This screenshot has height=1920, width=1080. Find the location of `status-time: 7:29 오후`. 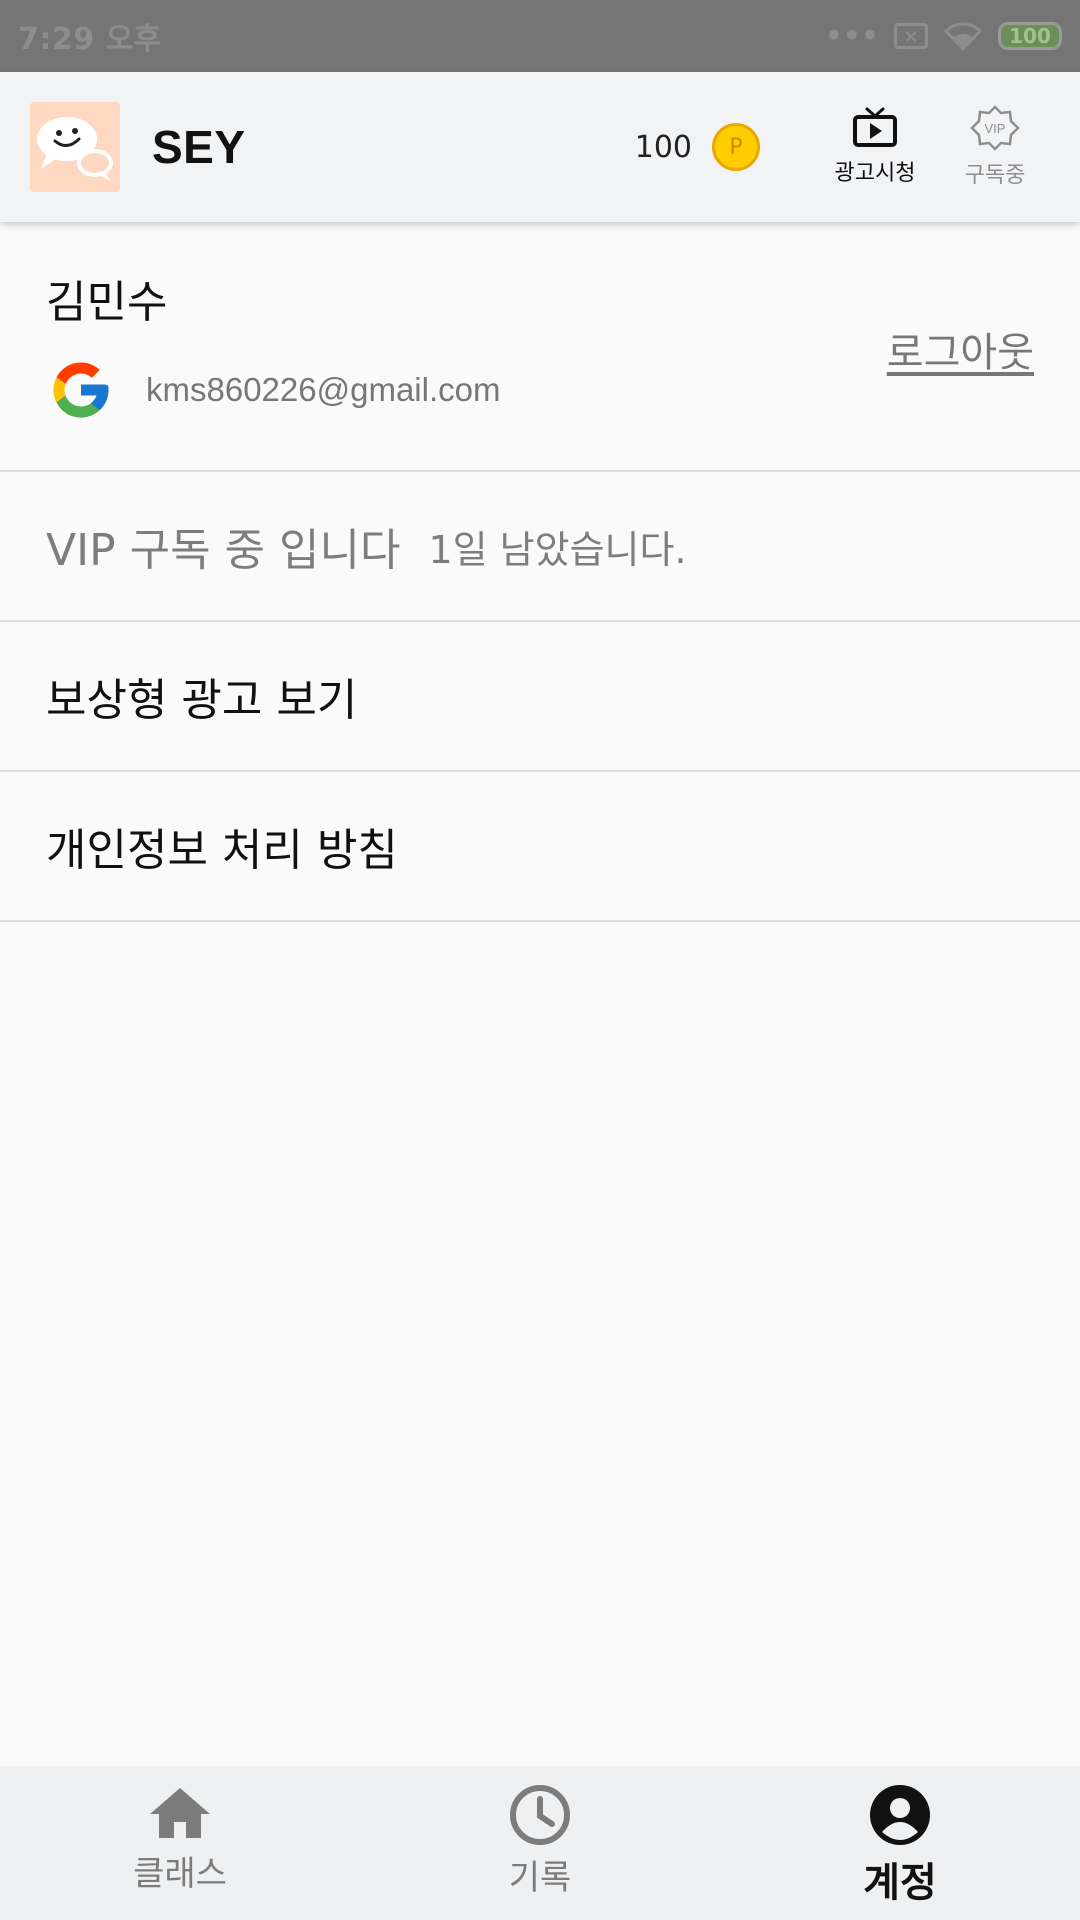

status-time: 7:29 오후 is located at coordinates (90, 39).